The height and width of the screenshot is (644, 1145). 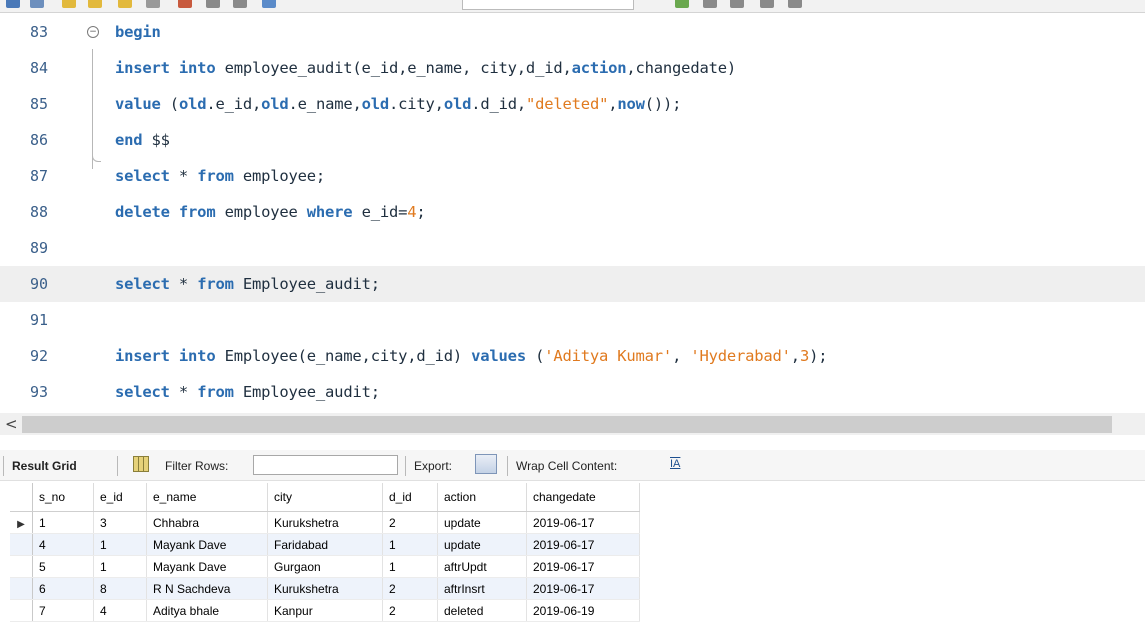 I want to click on code-token: Employee(e_name,city,d_id), so click(x=343, y=356).